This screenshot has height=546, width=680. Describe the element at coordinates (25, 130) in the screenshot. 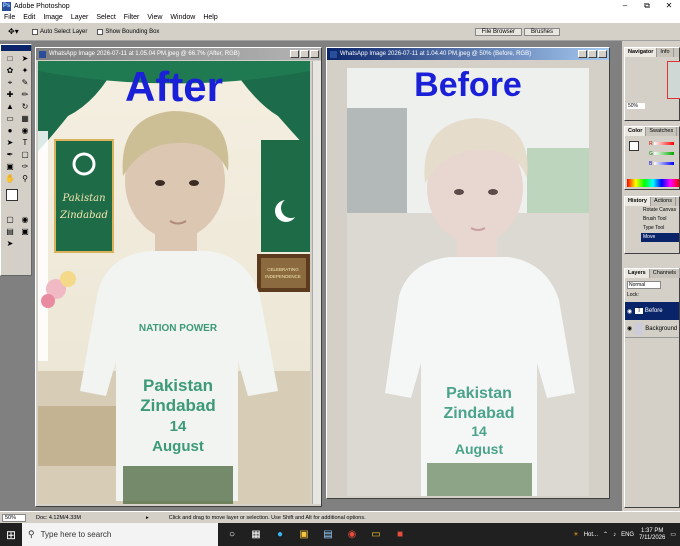

I see `dodge-tool-icon: ◉` at that location.